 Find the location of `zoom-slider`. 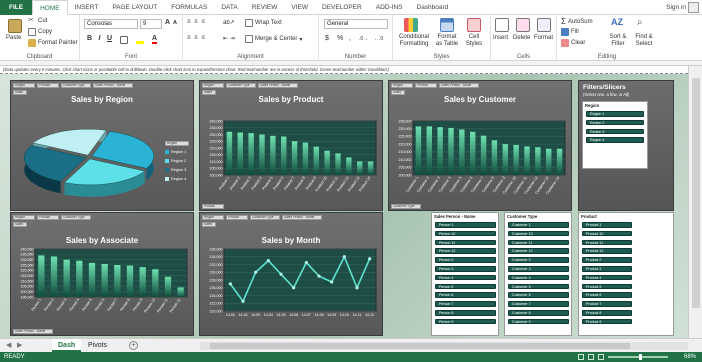

zoom-slider is located at coordinates (638, 357).